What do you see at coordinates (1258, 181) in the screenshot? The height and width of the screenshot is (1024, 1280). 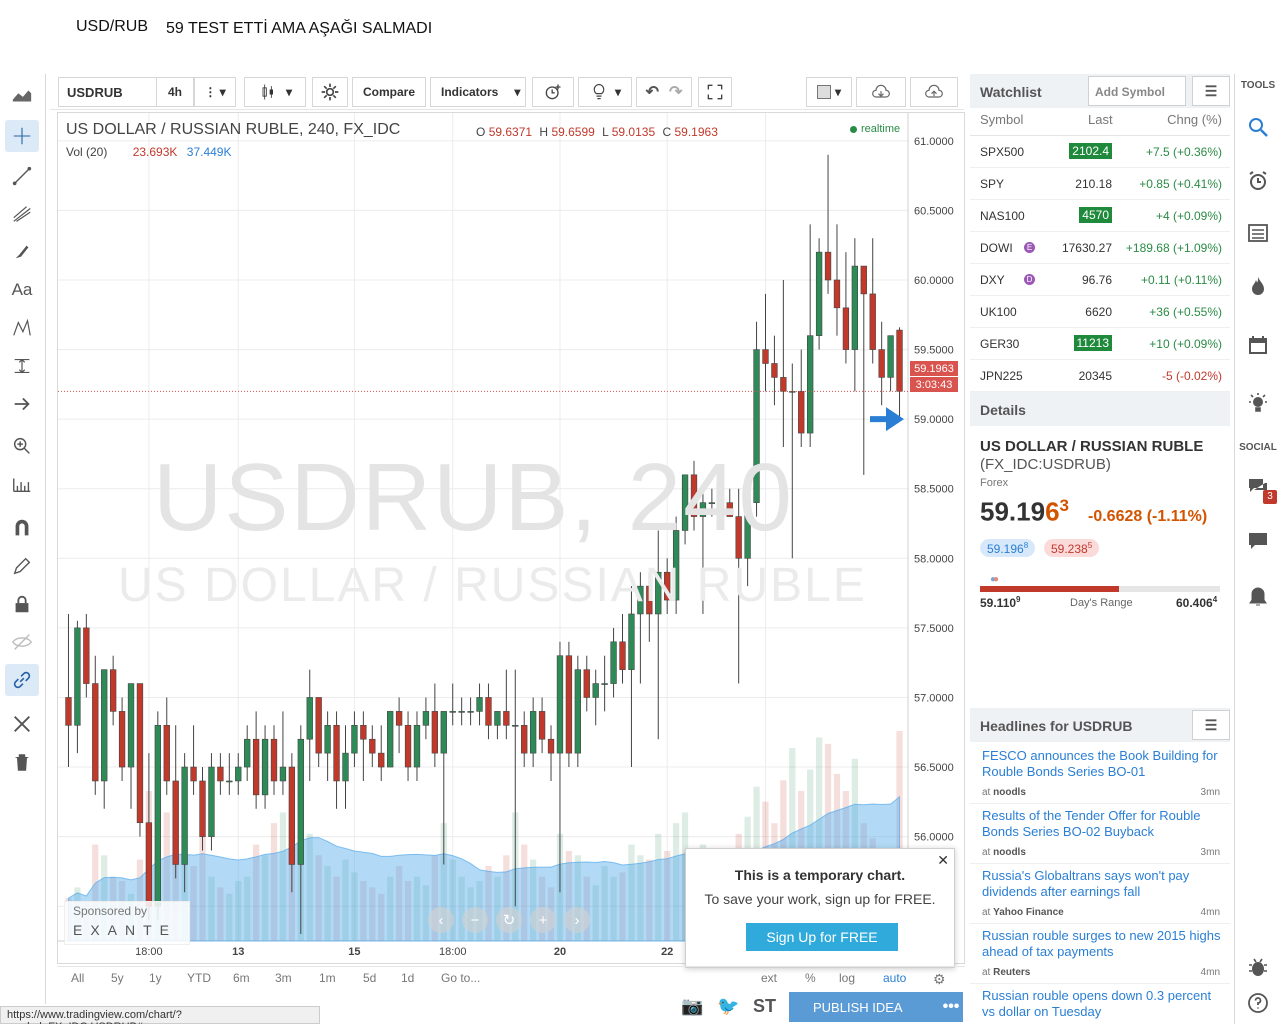 I see `alarm-clock-icon` at bounding box center [1258, 181].